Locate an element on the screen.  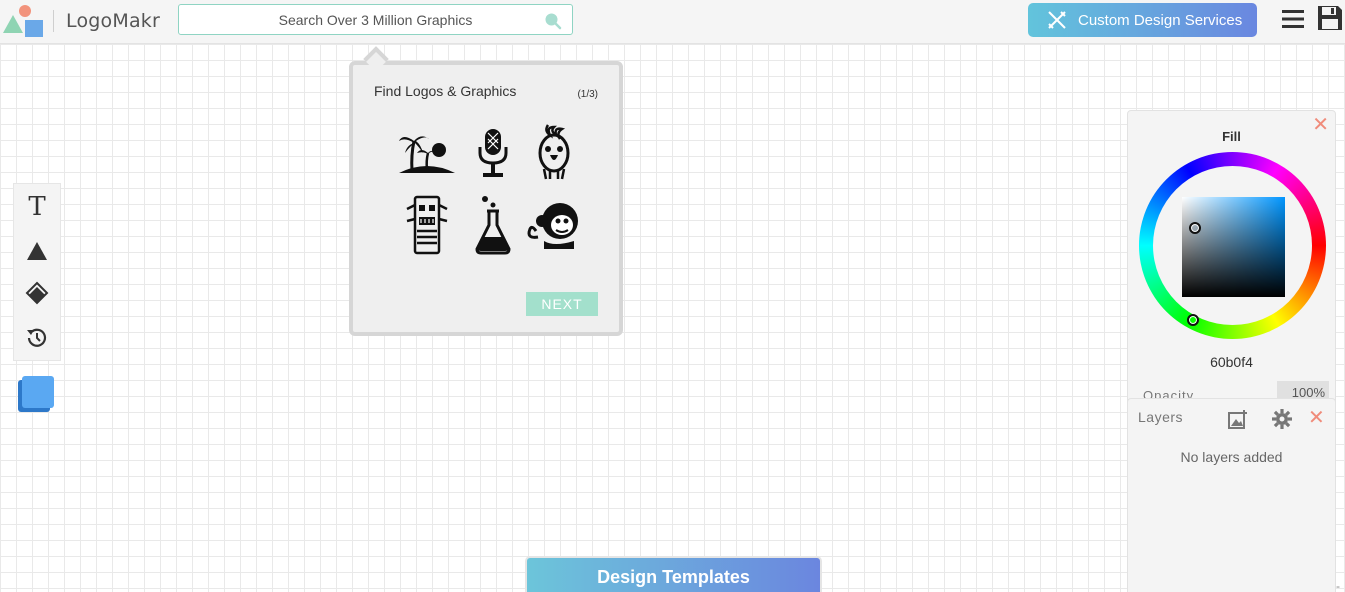
layers-panel: Layers ✕ No layers added is located at coordinates (1231, 495).